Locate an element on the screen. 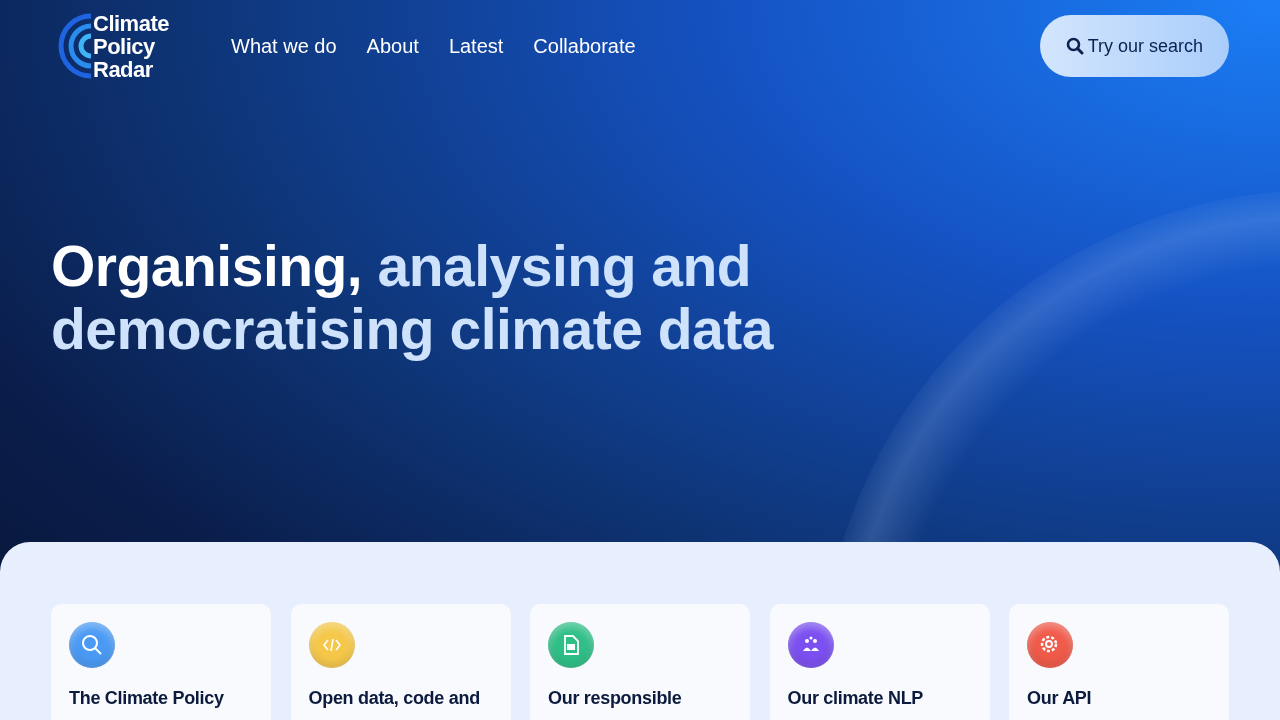 The height and width of the screenshot is (720, 1280). logo-text: Climate Policy Radar is located at coordinates (138, 46).